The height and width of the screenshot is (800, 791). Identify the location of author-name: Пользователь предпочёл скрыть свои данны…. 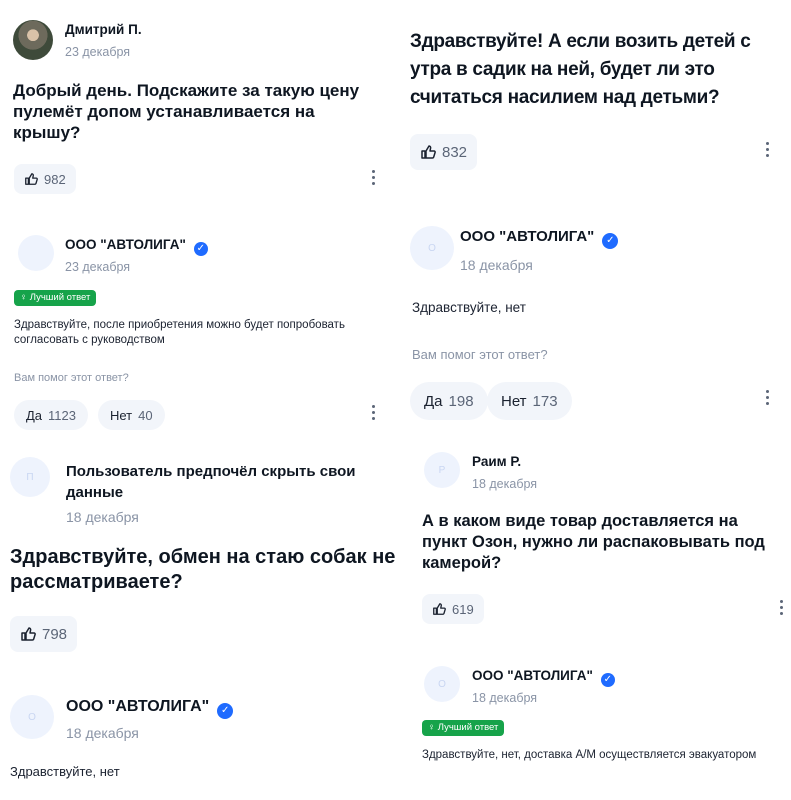
(231, 482).